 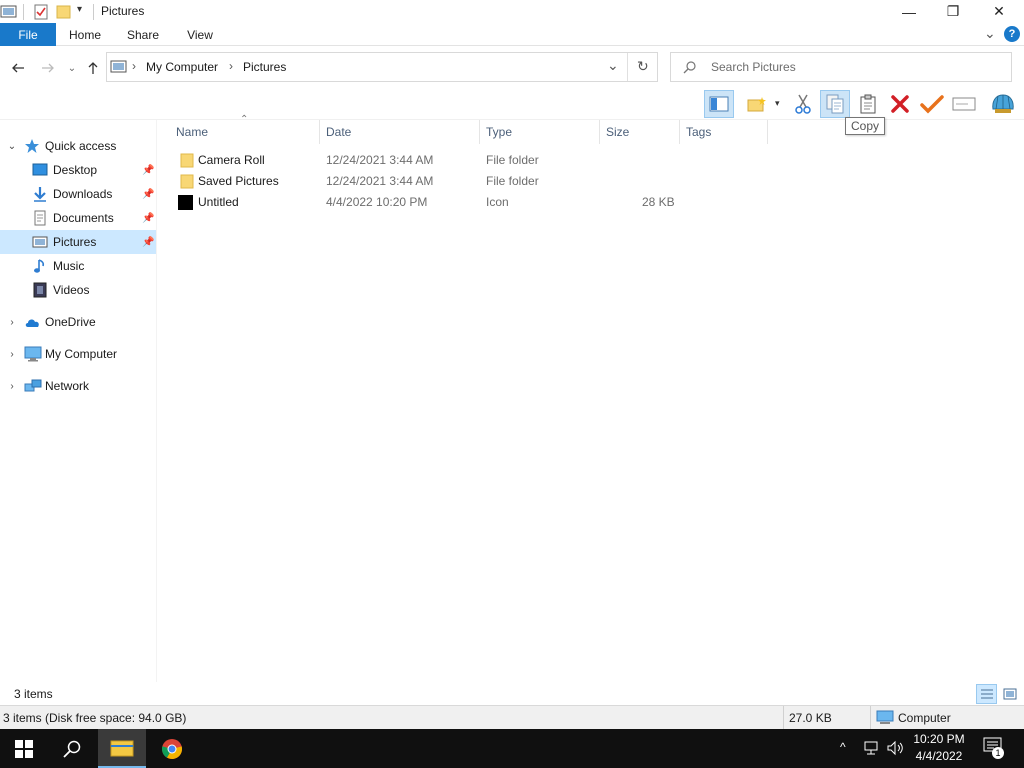 I want to click on show-hidden-icons-icon: ^, so click(x=843, y=747).